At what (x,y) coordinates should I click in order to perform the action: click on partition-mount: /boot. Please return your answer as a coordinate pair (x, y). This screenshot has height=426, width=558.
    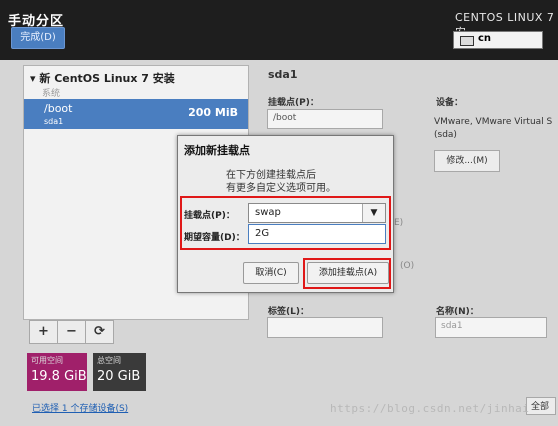
    Looking at the image, I should click on (58, 108).